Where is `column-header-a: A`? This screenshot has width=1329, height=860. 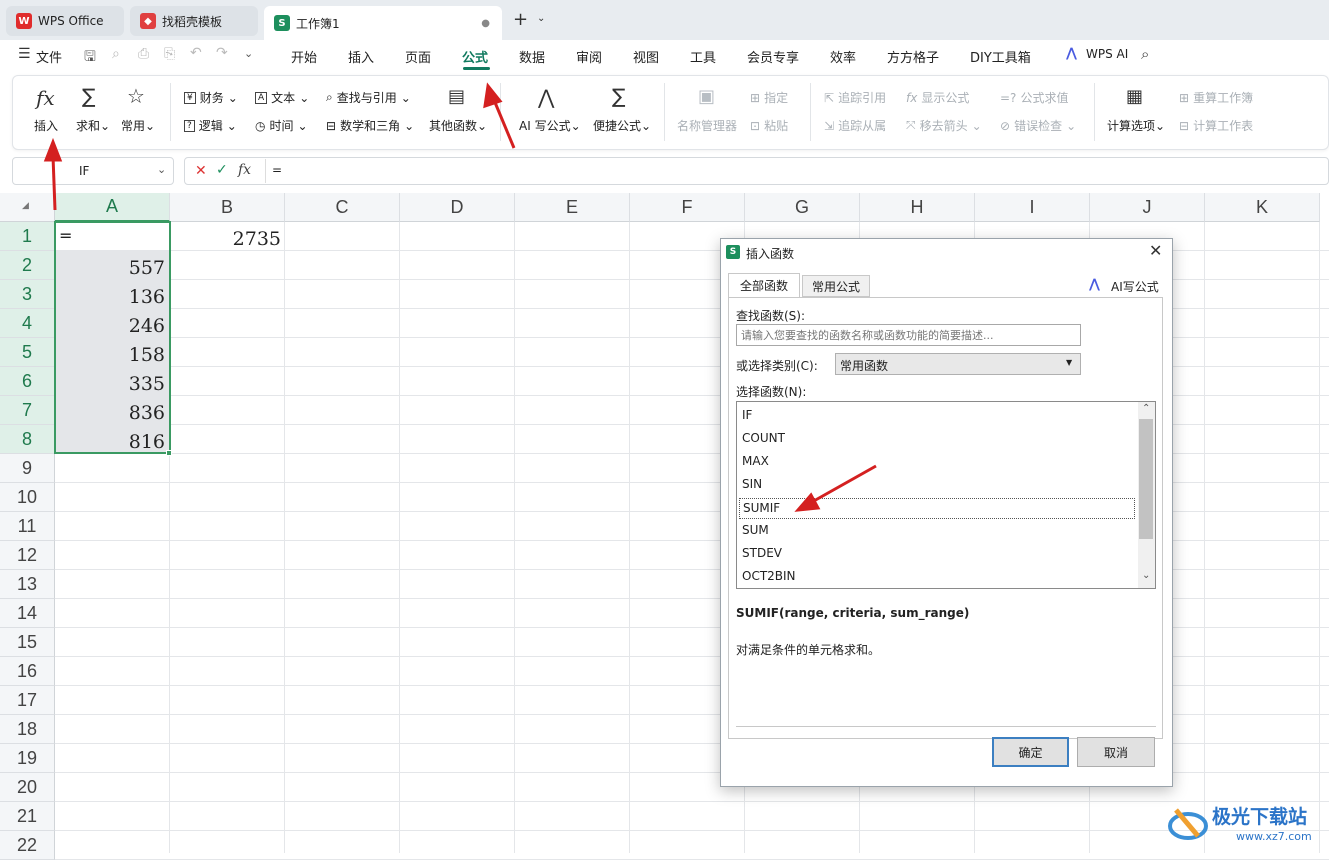
column-header-a: A is located at coordinates (112, 207).